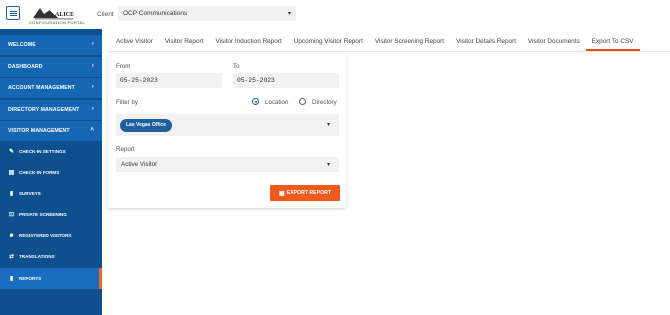 The width and height of the screenshot is (670, 315). What do you see at coordinates (11, 235) in the screenshot?
I see `users-icon: ☻` at bounding box center [11, 235].